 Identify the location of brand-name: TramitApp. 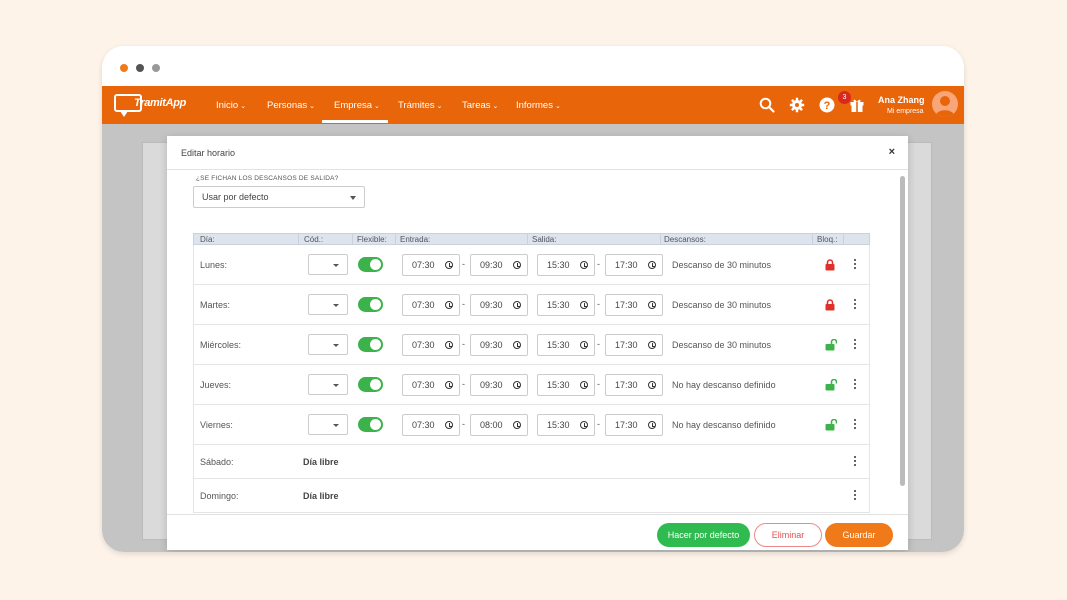
(160, 103).